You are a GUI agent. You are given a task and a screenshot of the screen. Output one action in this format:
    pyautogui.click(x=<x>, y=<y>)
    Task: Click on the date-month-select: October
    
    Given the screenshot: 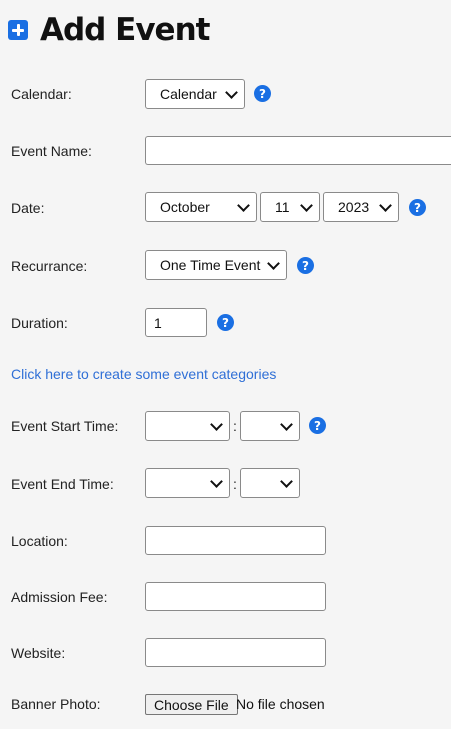 What is the action you would take?
    pyautogui.click(x=201, y=207)
    